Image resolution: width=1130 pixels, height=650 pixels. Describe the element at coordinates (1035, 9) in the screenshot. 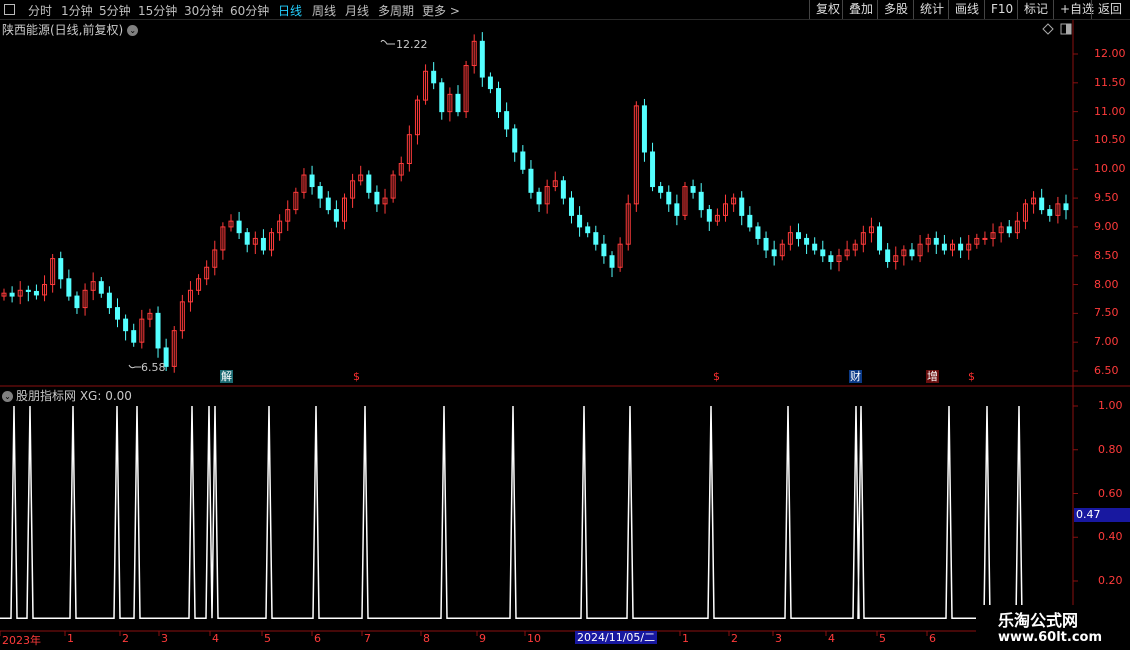

I see `mark-button: 标记` at that location.